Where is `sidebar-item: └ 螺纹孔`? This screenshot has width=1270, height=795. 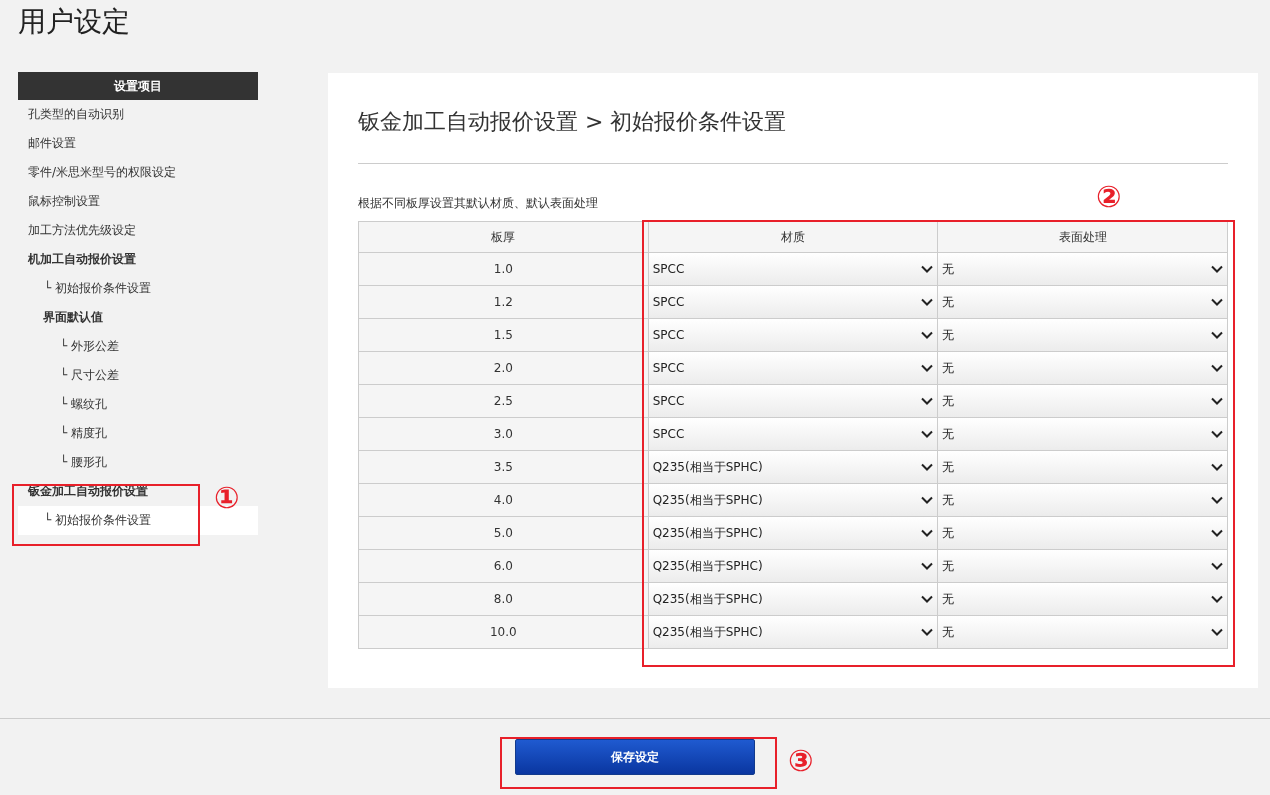
sidebar-item: └ 螺纹孔 is located at coordinates (84, 404).